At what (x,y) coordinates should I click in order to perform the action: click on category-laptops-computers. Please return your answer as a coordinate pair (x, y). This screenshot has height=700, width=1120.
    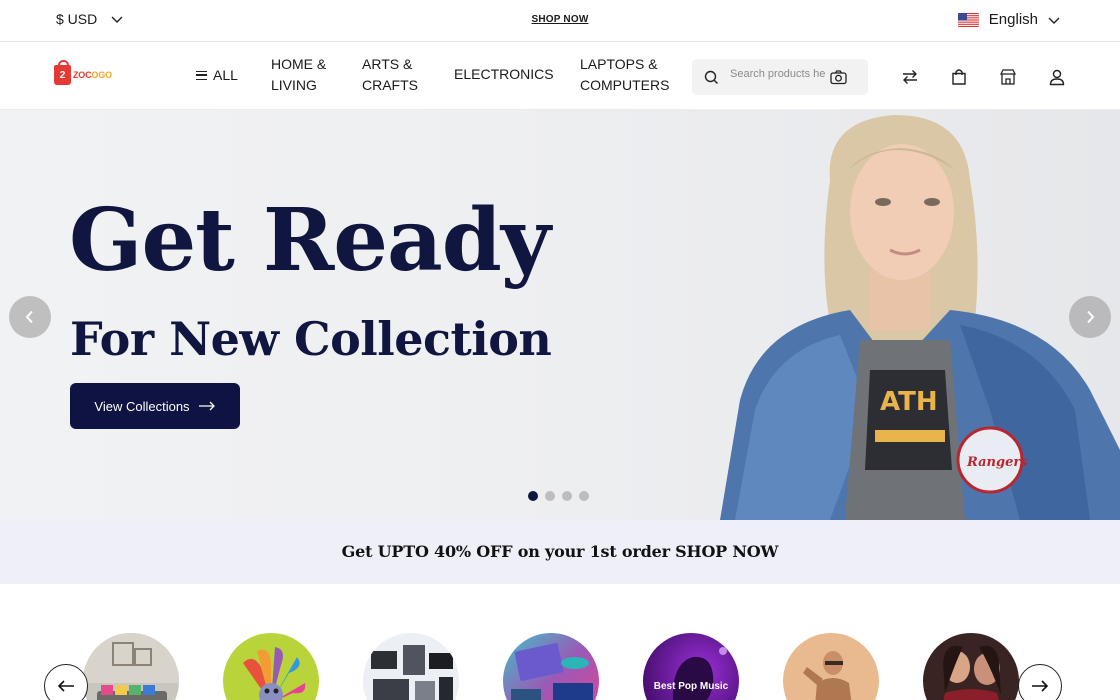
    Looking at the image, I should click on (551, 666).